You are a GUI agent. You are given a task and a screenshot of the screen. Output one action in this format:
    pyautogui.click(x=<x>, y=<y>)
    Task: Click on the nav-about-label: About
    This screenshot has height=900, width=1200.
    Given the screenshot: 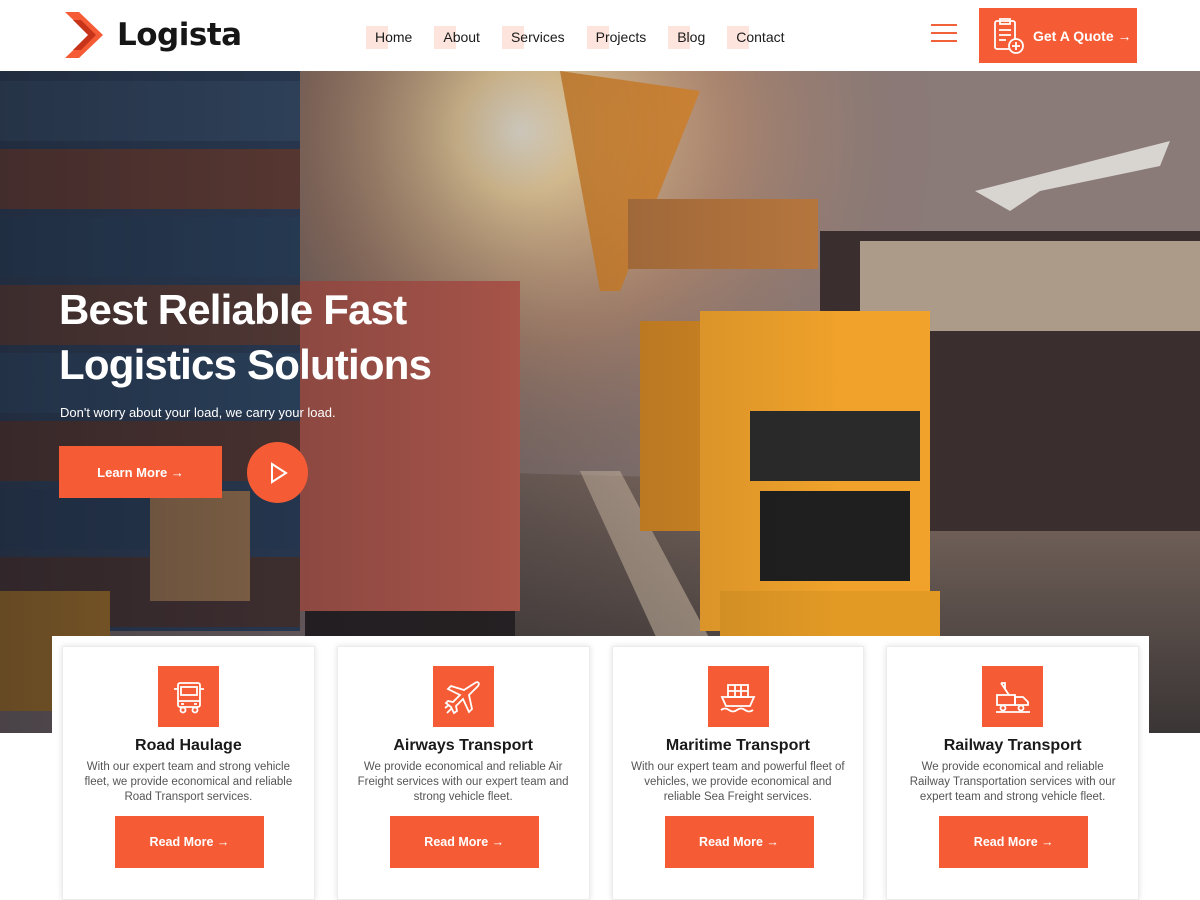 What is the action you would take?
    pyautogui.click(x=461, y=37)
    